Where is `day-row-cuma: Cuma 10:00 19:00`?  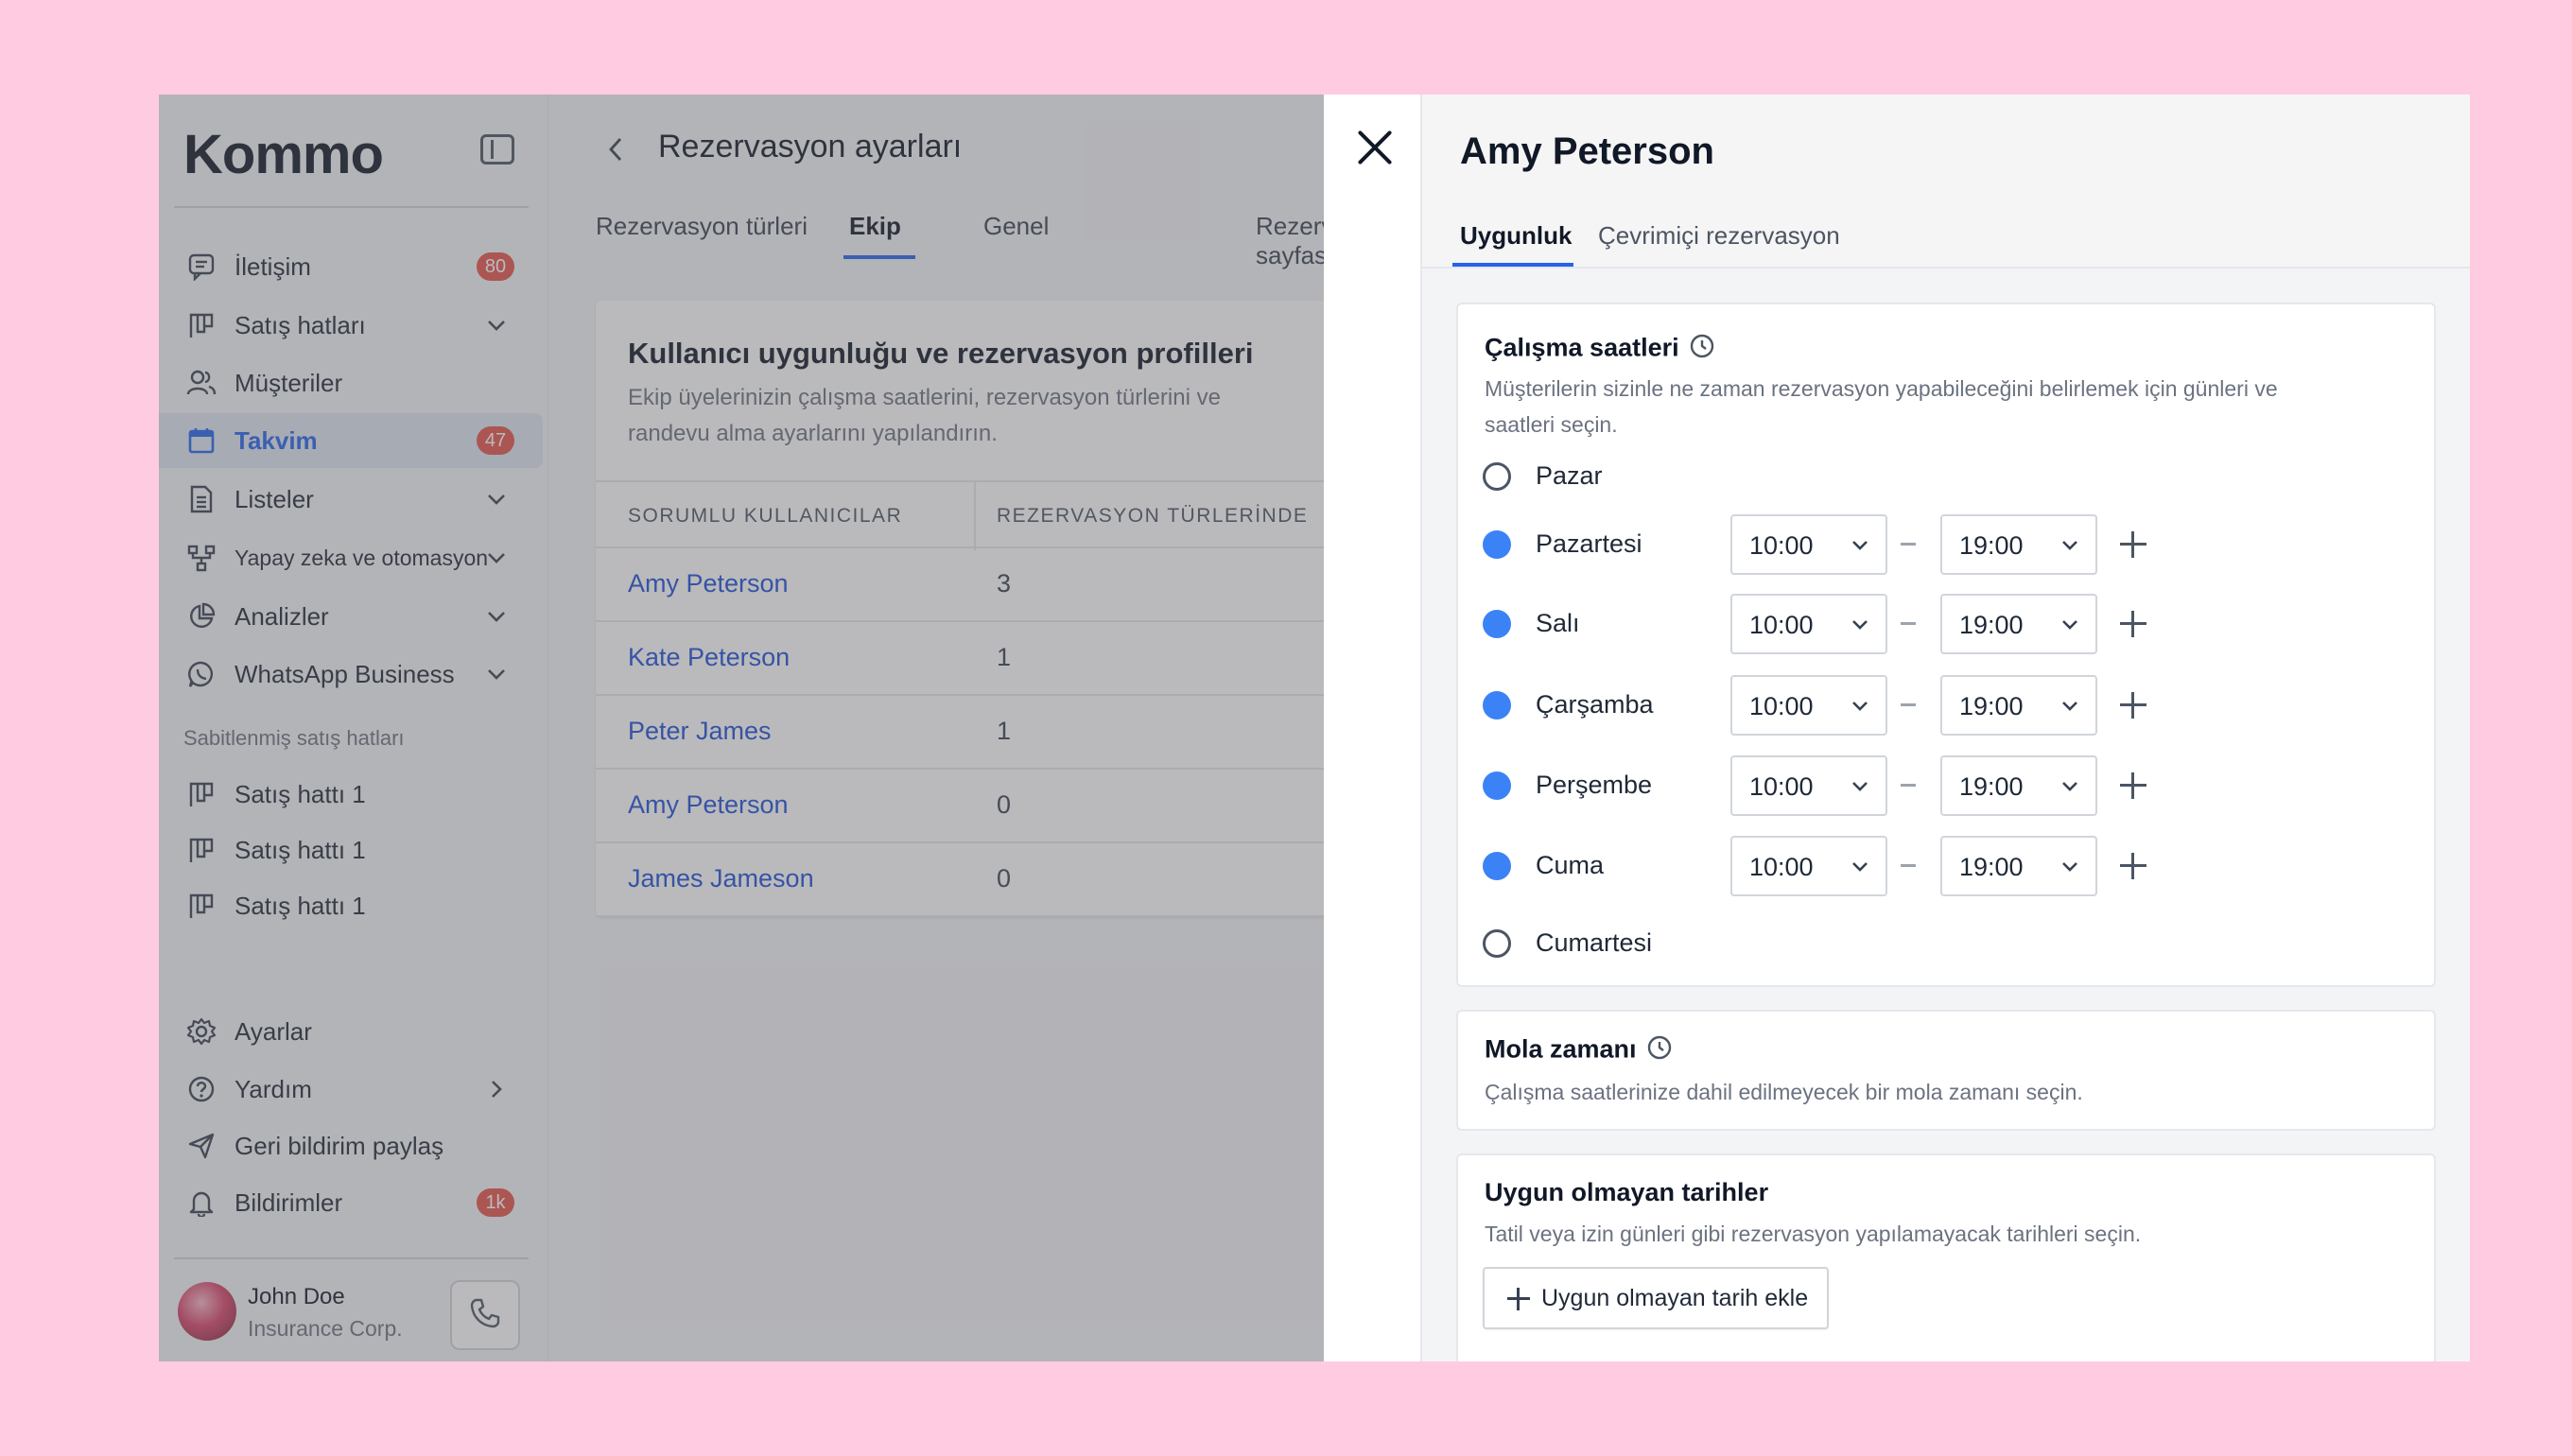 day-row-cuma: Cuma 10:00 19:00 is located at coordinates (1946, 866).